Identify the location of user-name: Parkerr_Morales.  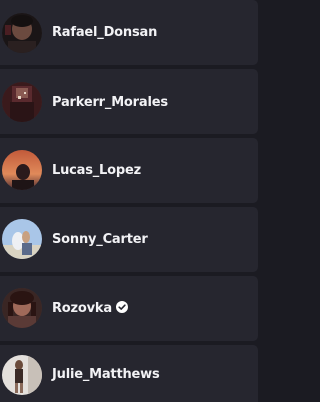
(110, 102).